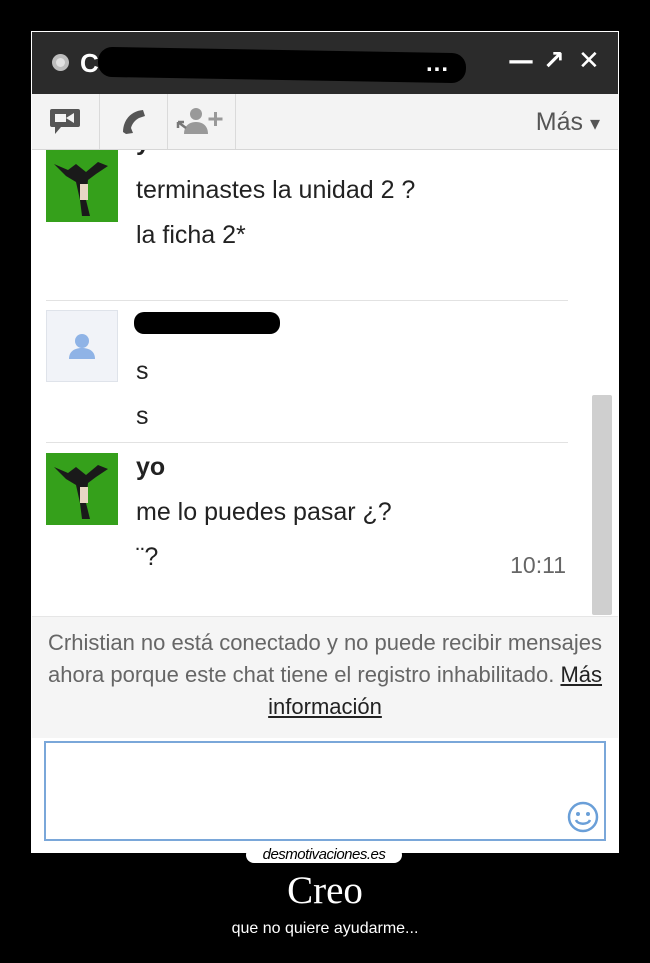 This screenshot has width=650, height=963. I want to click on smiley-icon, so click(583, 817).